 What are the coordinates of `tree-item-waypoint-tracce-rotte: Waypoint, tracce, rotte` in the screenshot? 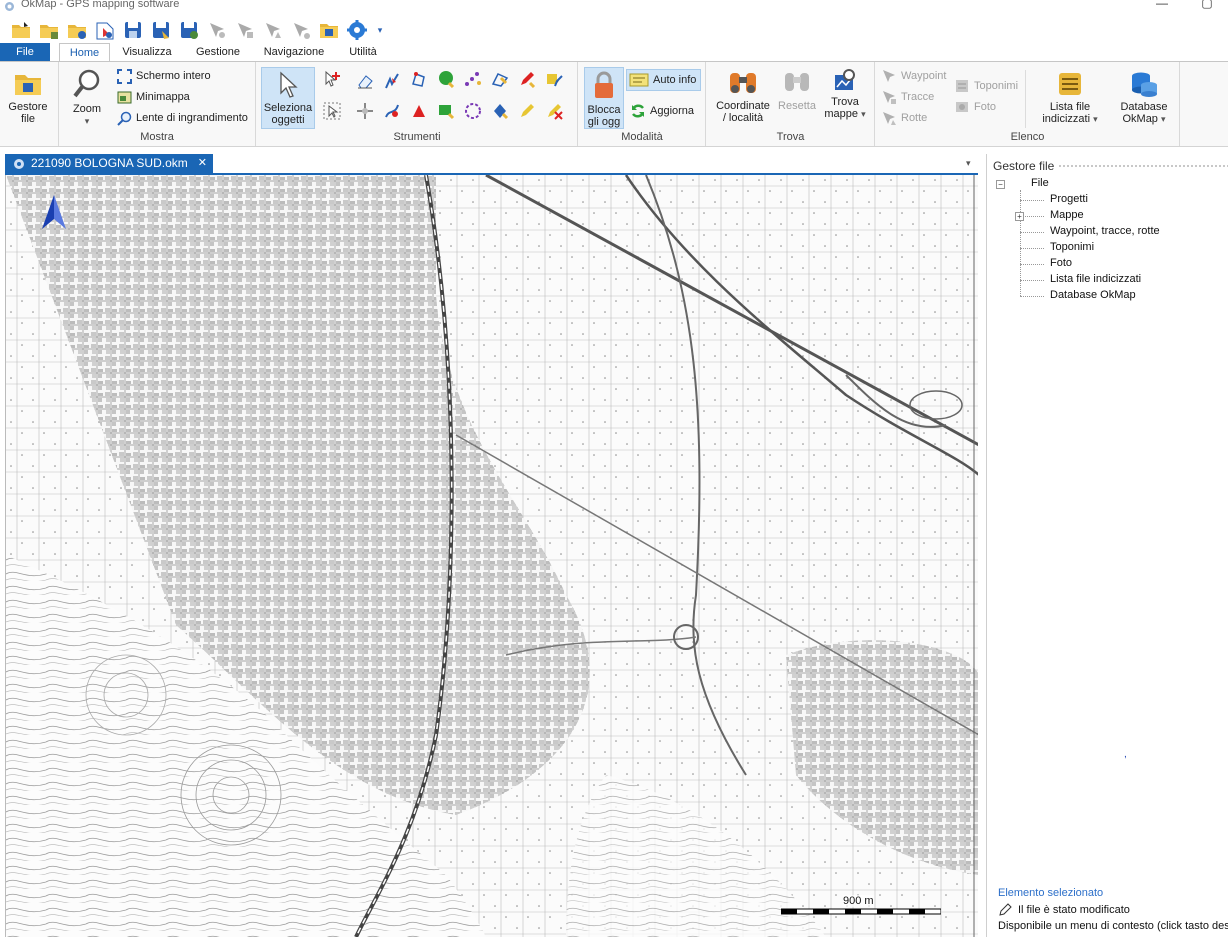 It's located at (1105, 231).